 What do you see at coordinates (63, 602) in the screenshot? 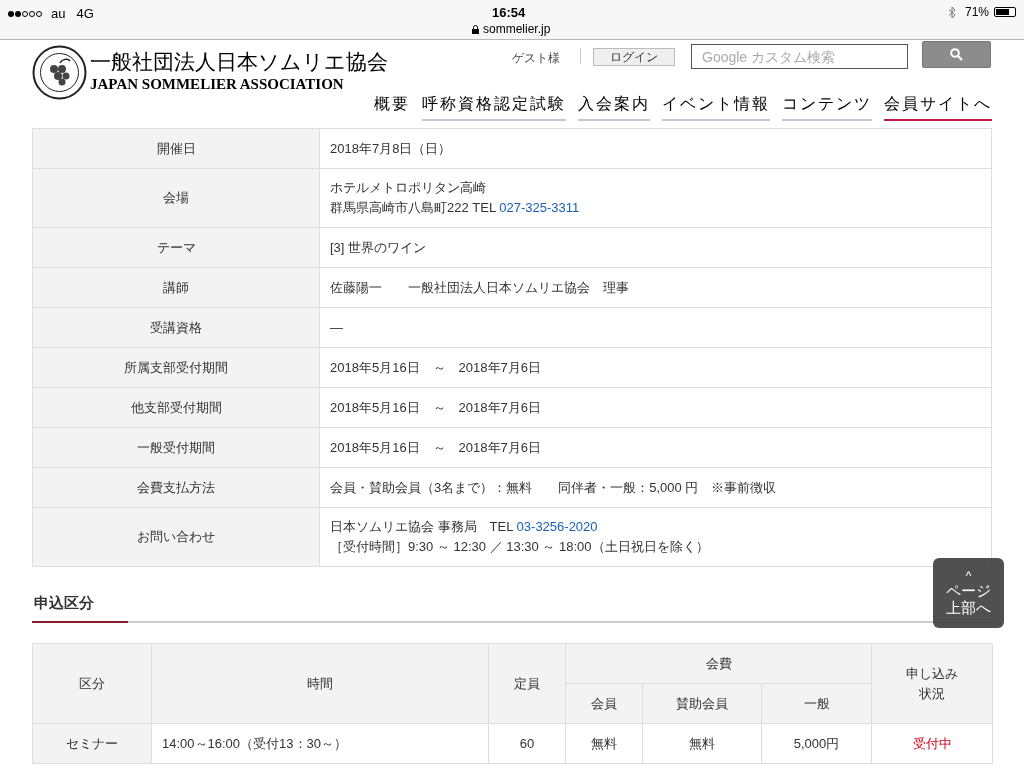
I see `section-heading: 申込区分` at bounding box center [63, 602].